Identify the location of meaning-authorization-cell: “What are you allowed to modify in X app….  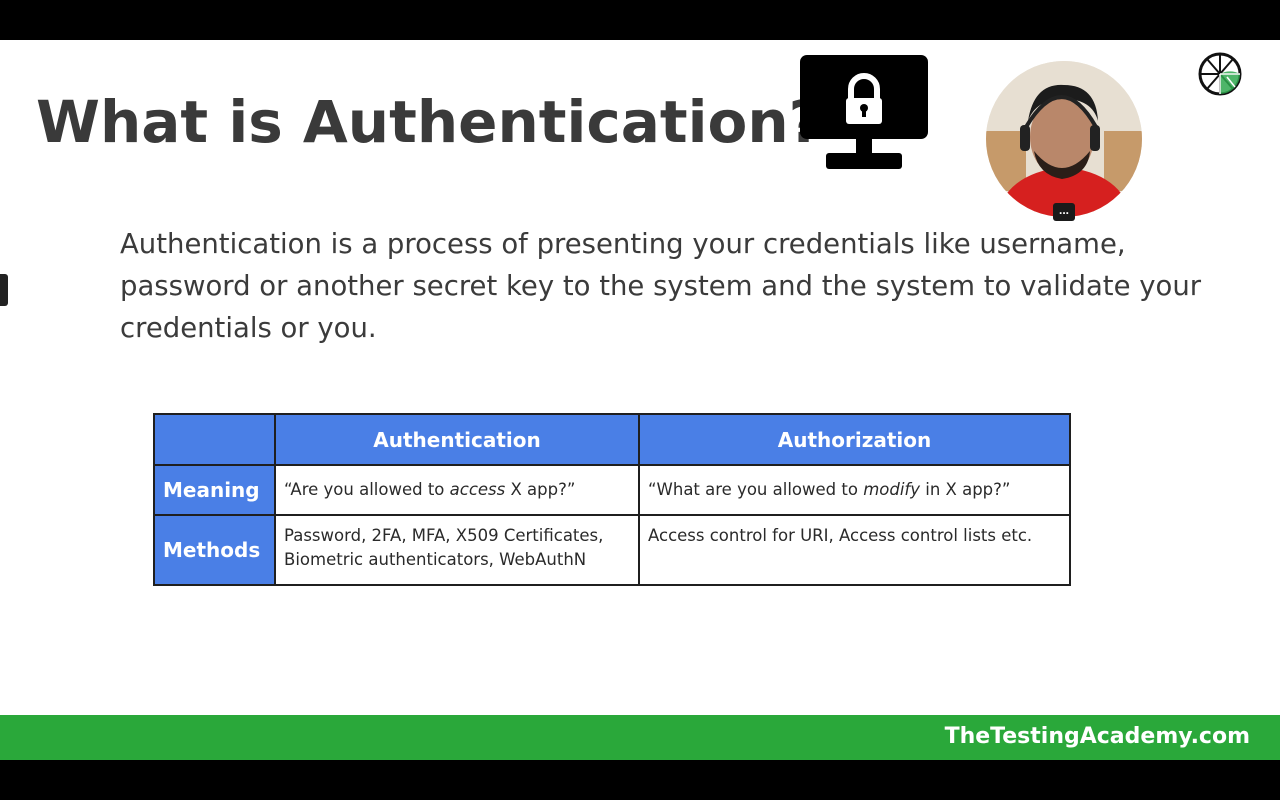
(854, 490).